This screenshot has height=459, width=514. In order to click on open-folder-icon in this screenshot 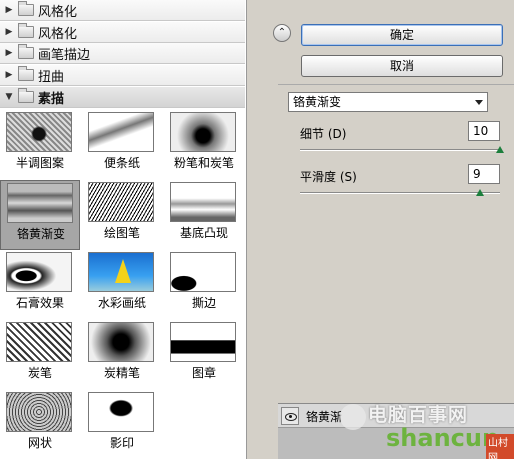, I will do `click(26, 95)`.